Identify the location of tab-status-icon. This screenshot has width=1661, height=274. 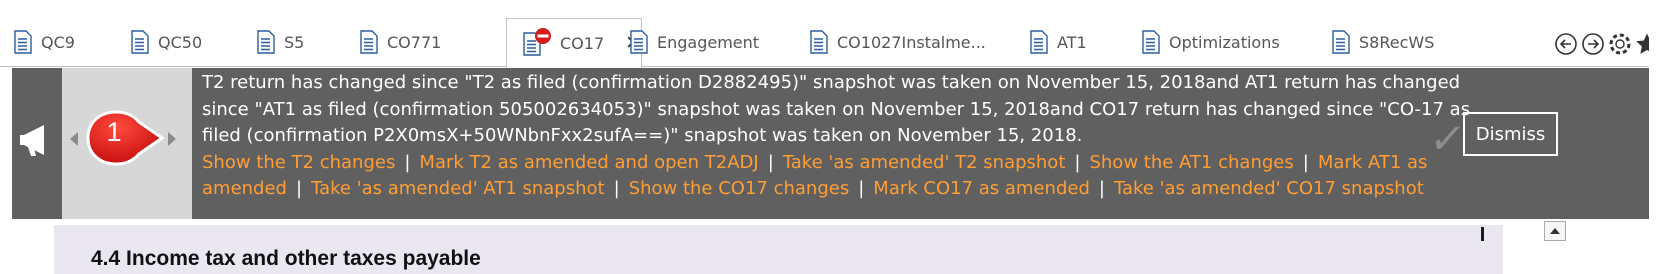
(537, 42).